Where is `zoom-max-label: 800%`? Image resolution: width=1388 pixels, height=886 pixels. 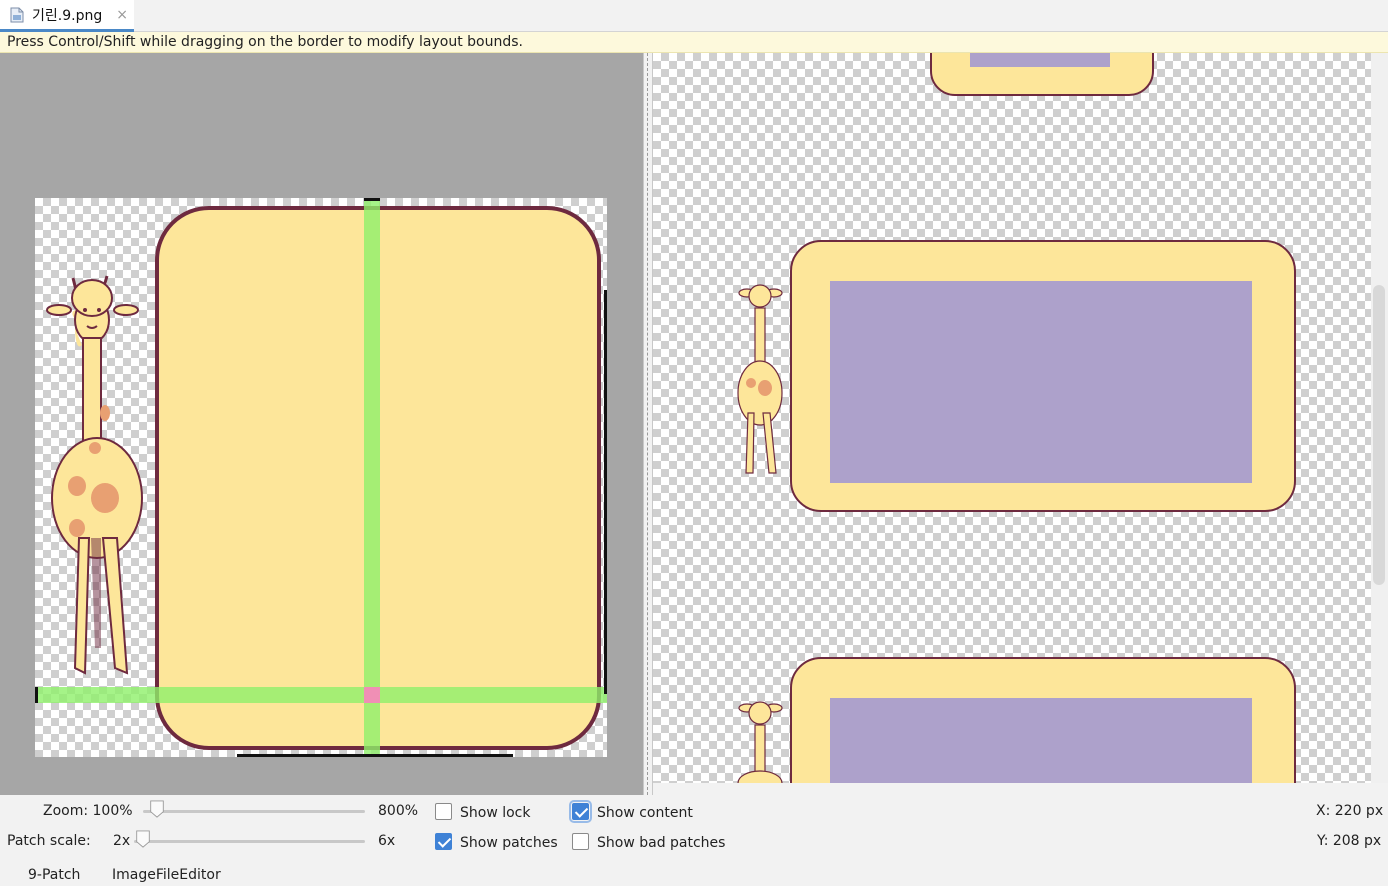
zoom-max-label: 800% is located at coordinates (398, 811).